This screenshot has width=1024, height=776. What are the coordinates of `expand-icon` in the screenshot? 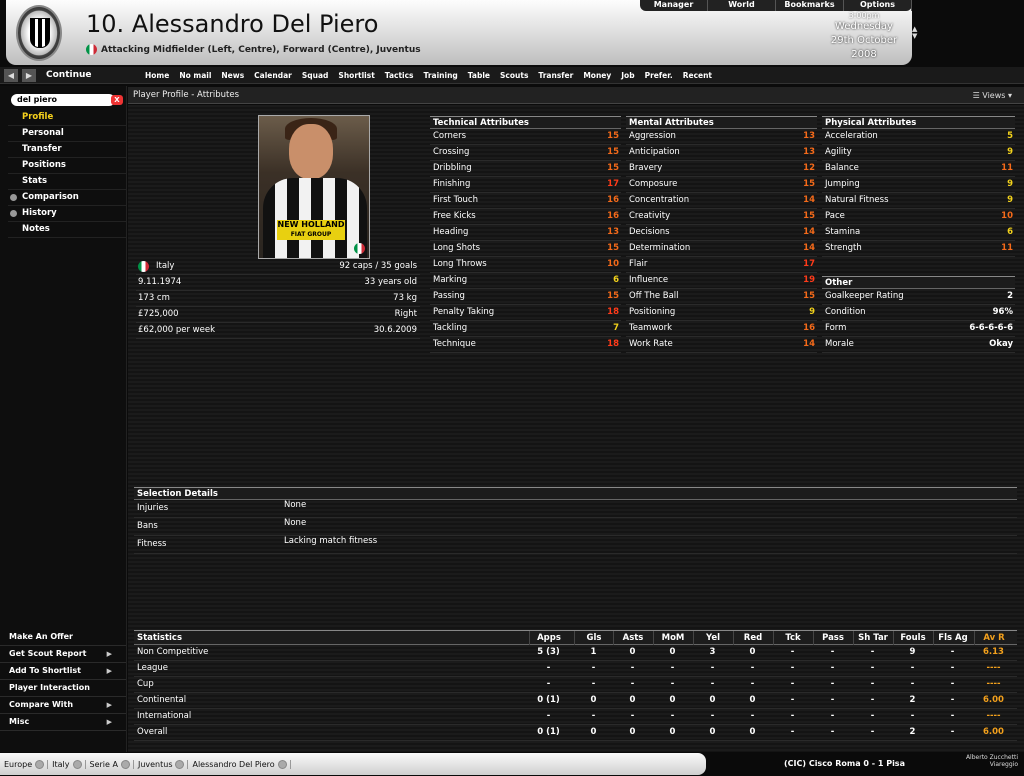 It's located at (13, 213).